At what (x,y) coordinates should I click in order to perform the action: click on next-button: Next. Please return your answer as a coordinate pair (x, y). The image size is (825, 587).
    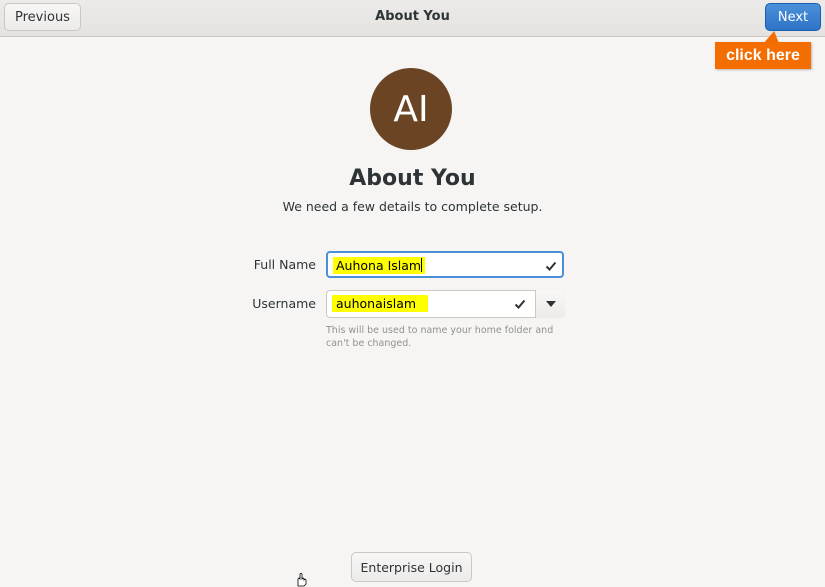
    Looking at the image, I should click on (793, 17).